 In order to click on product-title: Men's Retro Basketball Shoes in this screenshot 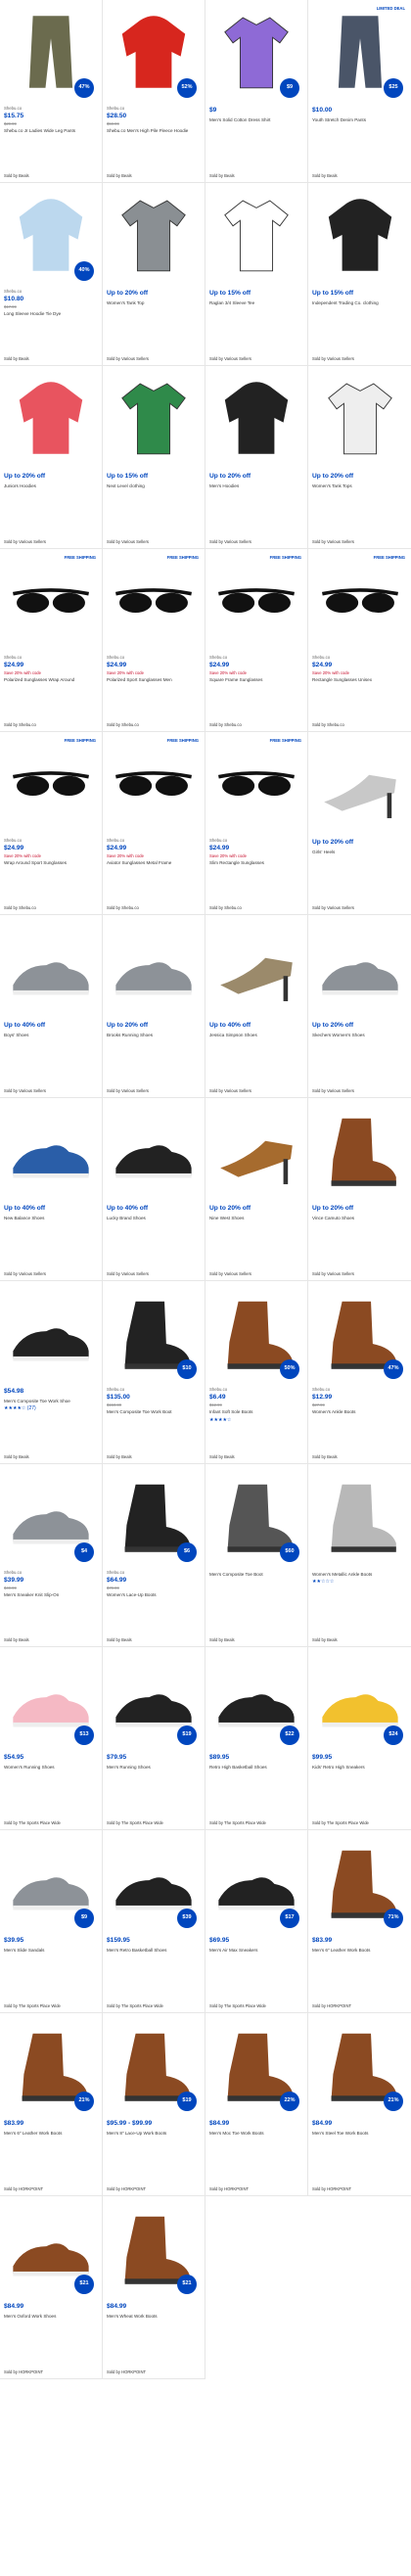, I will do `click(154, 1951)`.